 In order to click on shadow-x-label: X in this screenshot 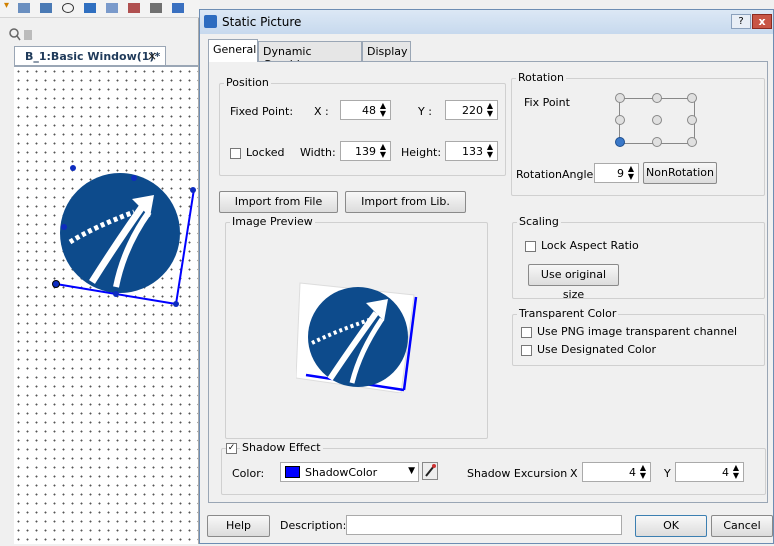, I will do `click(574, 473)`.